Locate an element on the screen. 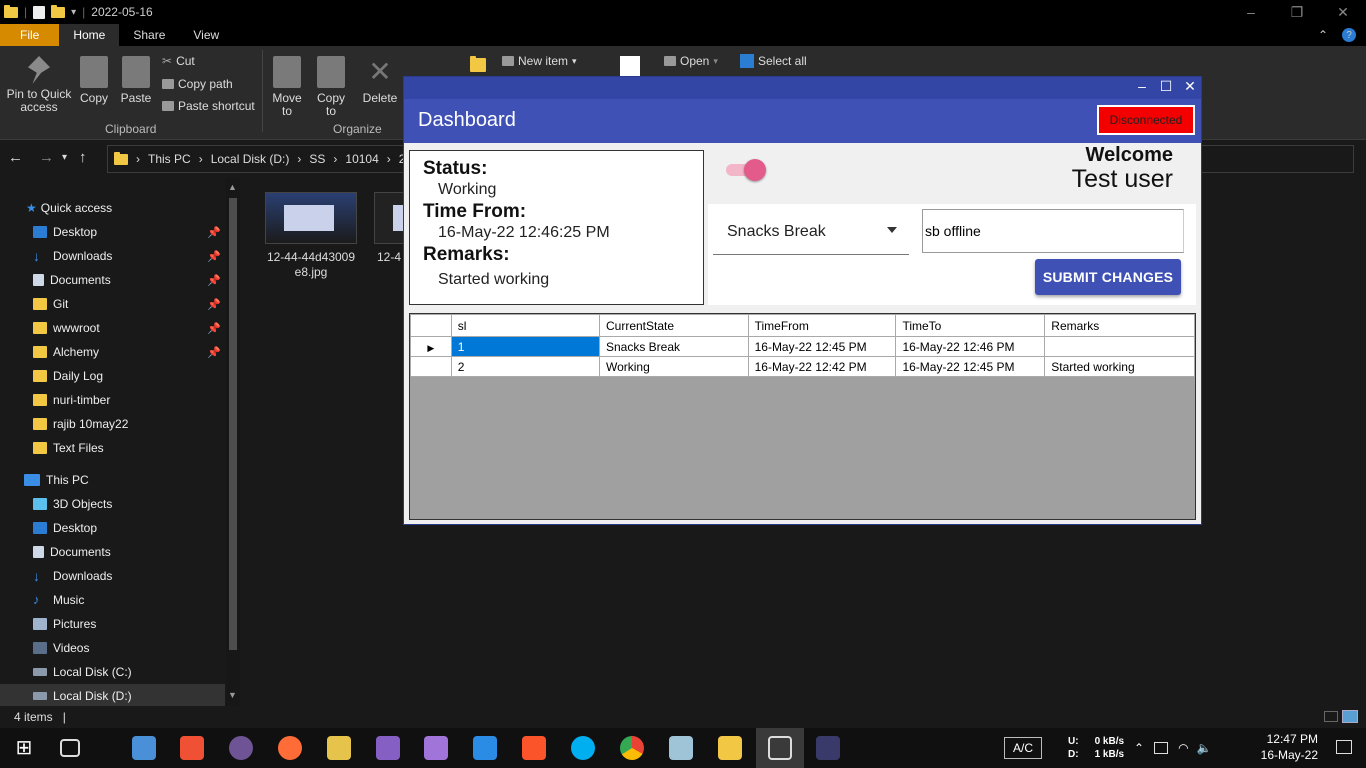 This screenshot has width=1366, height=768. nav-item-pc-desktop: Desktop is located at coordinates (112, 528).